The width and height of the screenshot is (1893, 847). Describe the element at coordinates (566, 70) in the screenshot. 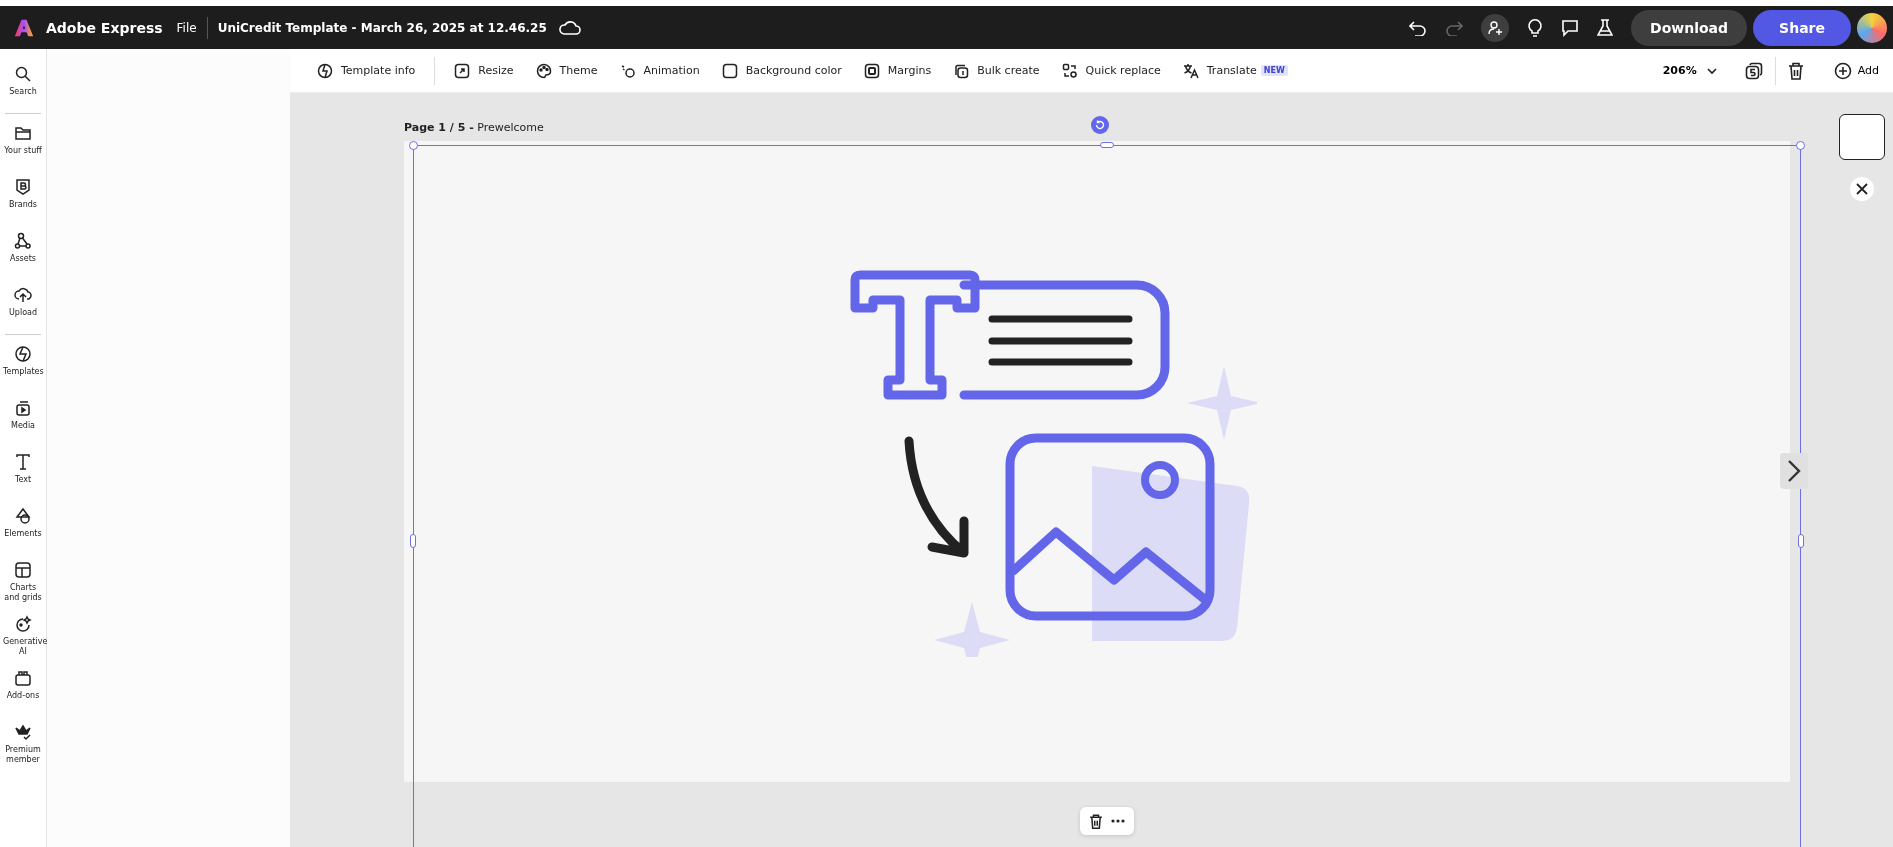

I see `toolbar-button: Theme` at that location.